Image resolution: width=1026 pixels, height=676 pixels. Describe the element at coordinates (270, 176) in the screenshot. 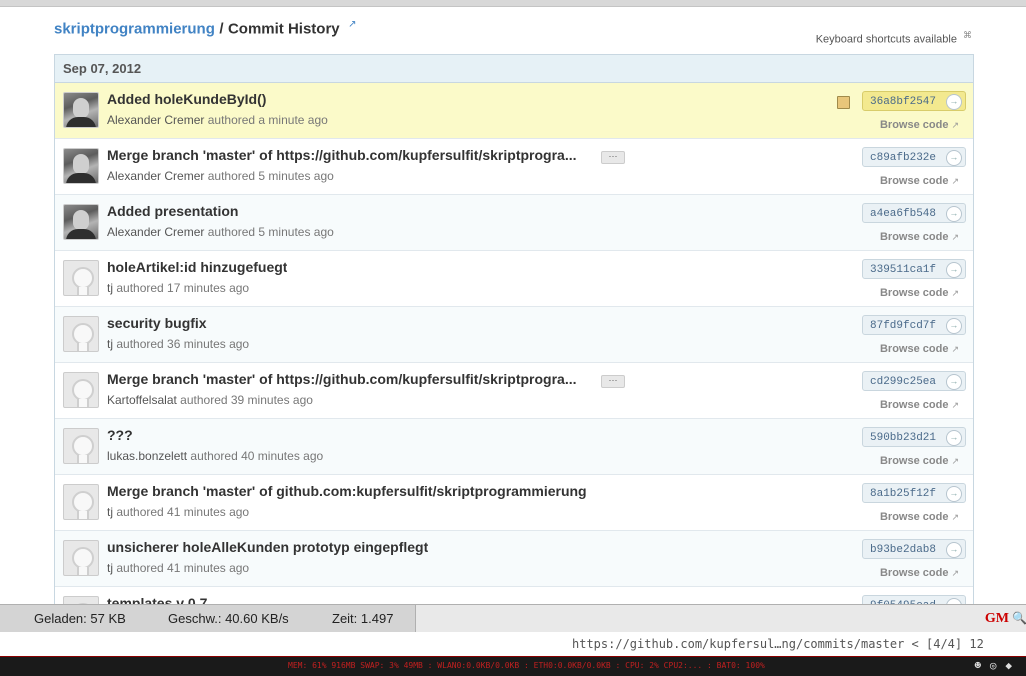

I see `commit-time: authored 5 minutes ago` at that location.